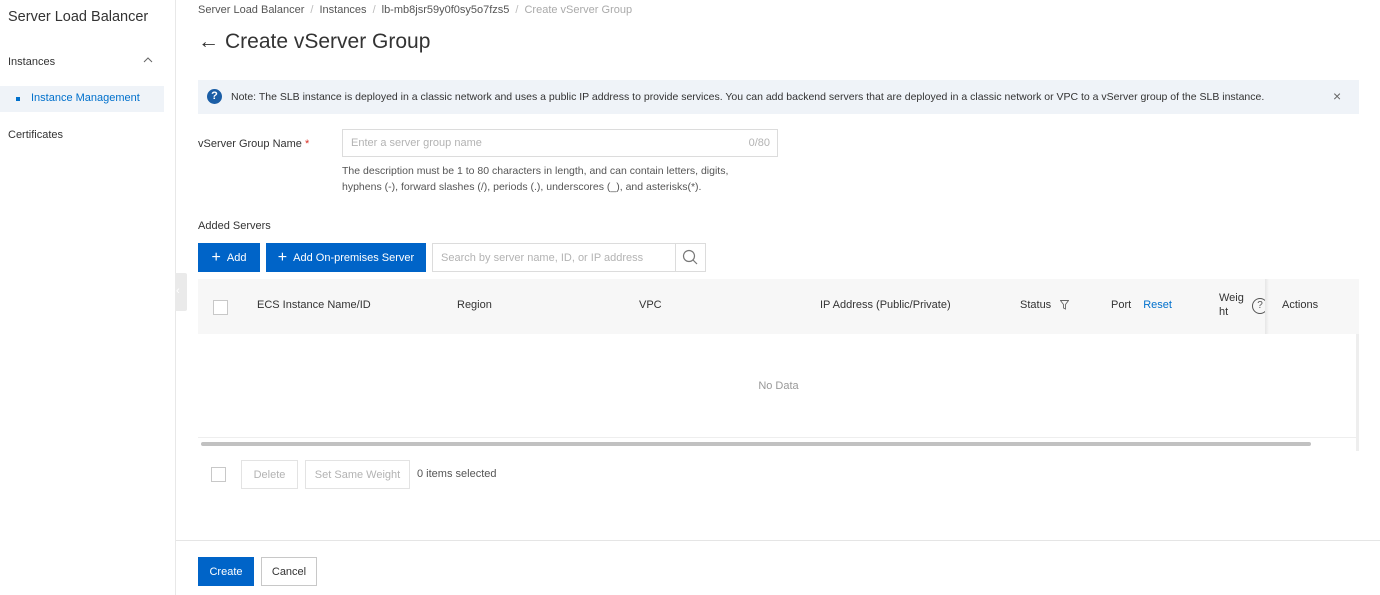  What do you see at coordinates (759, 143) in the screenshot?
I see `character-counter: 0/80` at bounding box center [759, 143].